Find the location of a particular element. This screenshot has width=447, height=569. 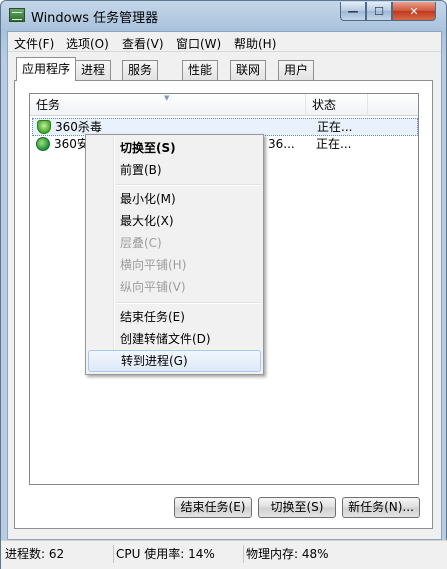

switch-to-button: 切换至(S) is located at coordinates (297, 507).